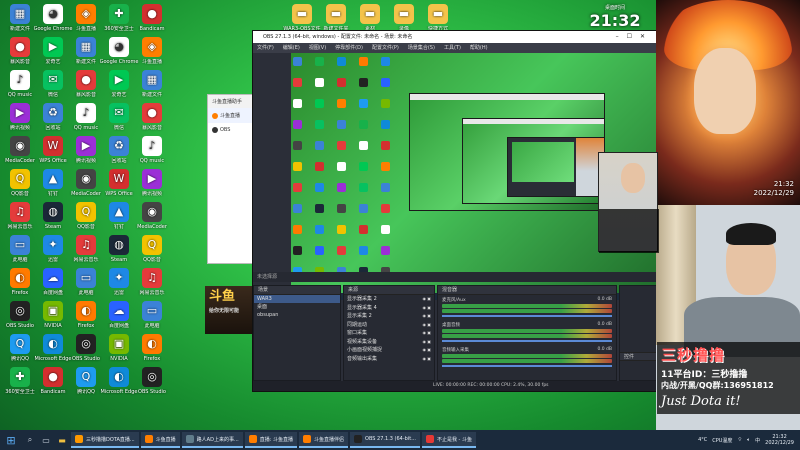 Image resolution: width=800 pixels, height=450 pixels. What do you see at coordinates (389, 342) in the screenshot?
I see `source-item: 视频采集设备 ◉ ▣` at bounding box center [389, 342].